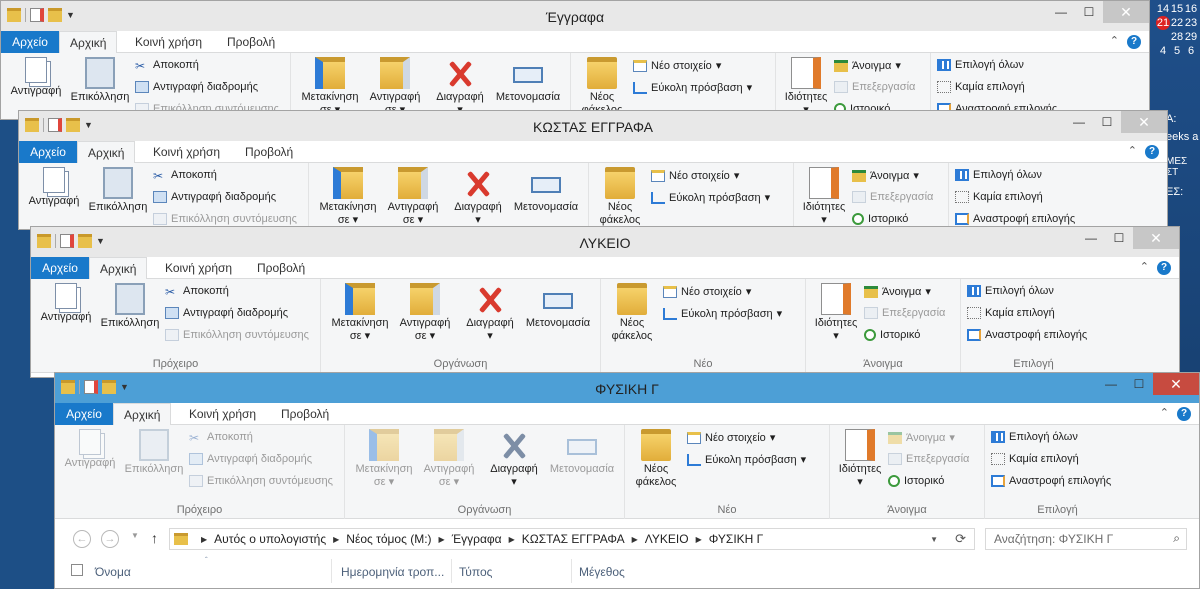  What do you see at coordinates (113, 572) in the screenshot?
I see `column-name: Όνομα` at bounding box center [113, 572].